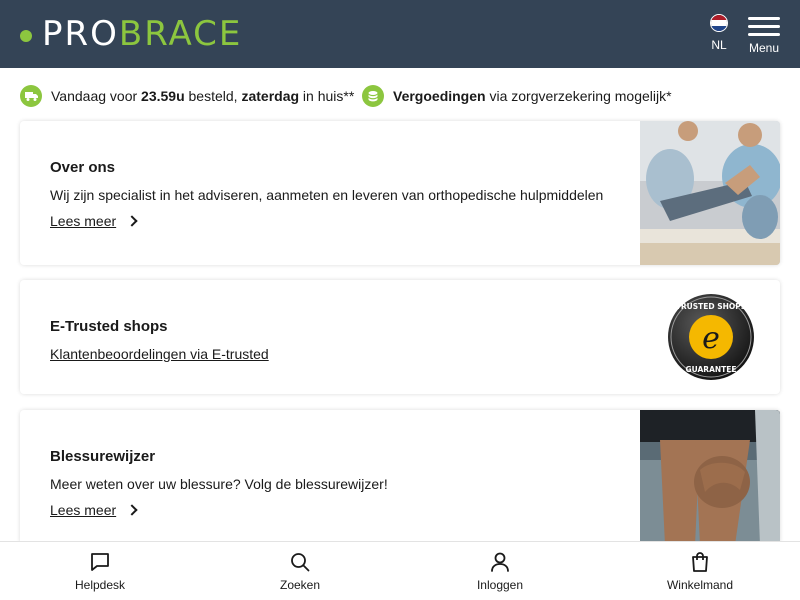  Describe the element at coordinates (300, 562) in the screenshot. I see `search-icon` at that location.